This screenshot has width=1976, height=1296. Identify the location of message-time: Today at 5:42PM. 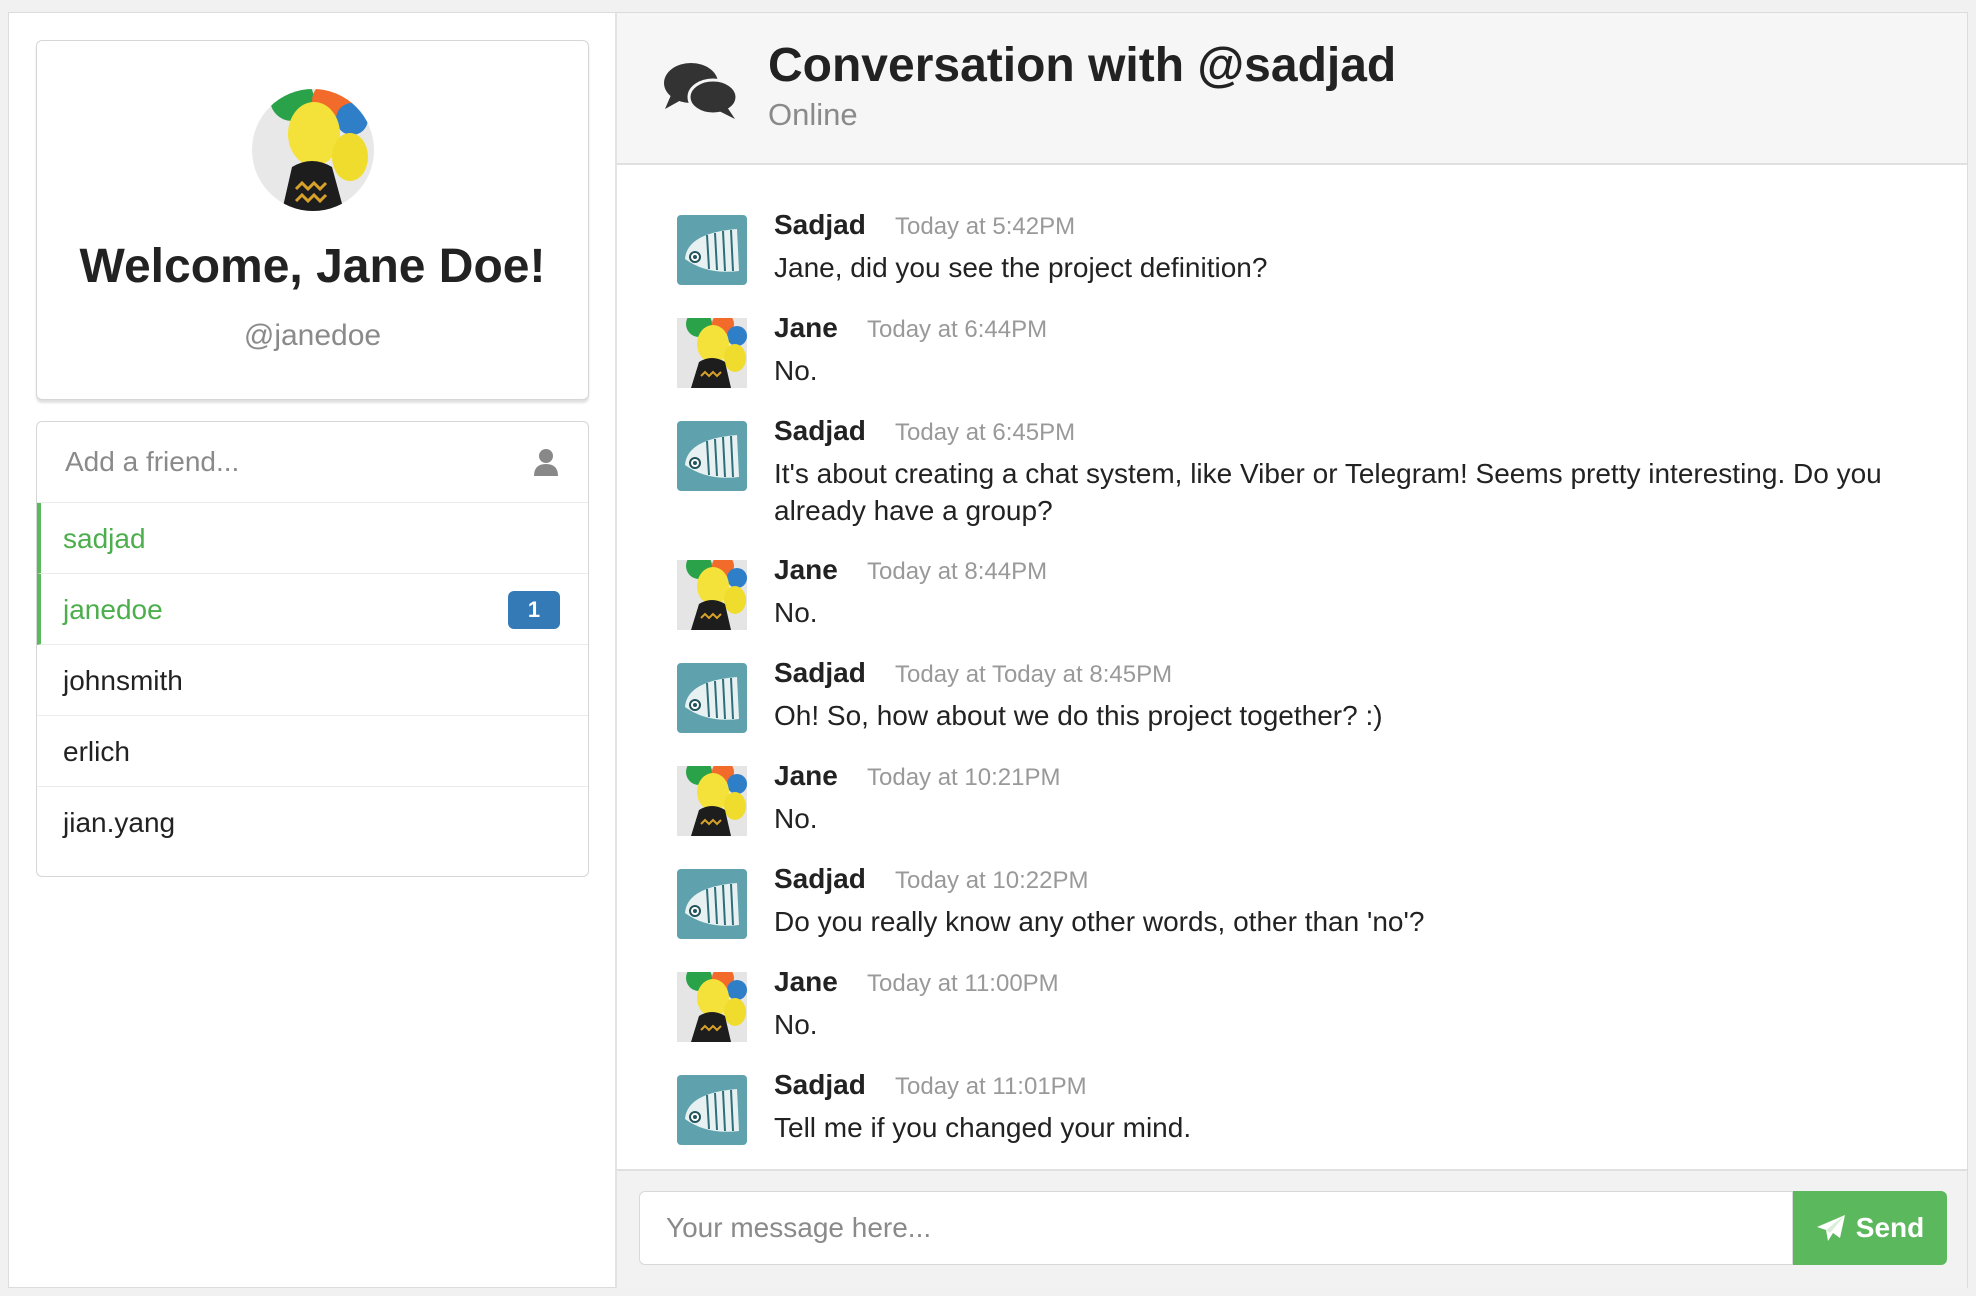
(985, 226).